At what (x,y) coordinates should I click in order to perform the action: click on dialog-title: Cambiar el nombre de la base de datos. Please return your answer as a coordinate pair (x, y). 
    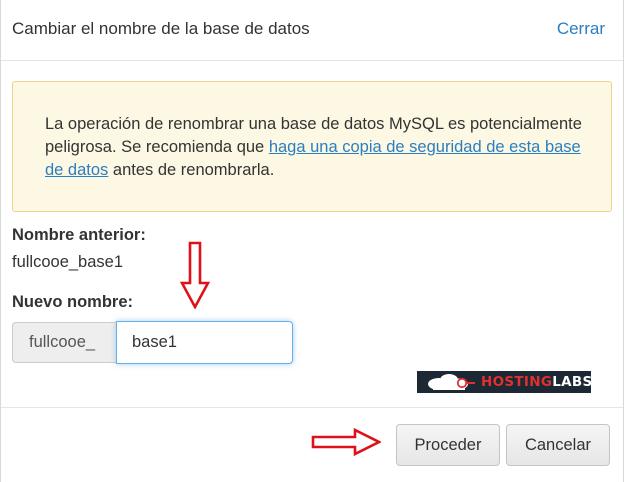
    Looking at the image, I should click on (161, 28).